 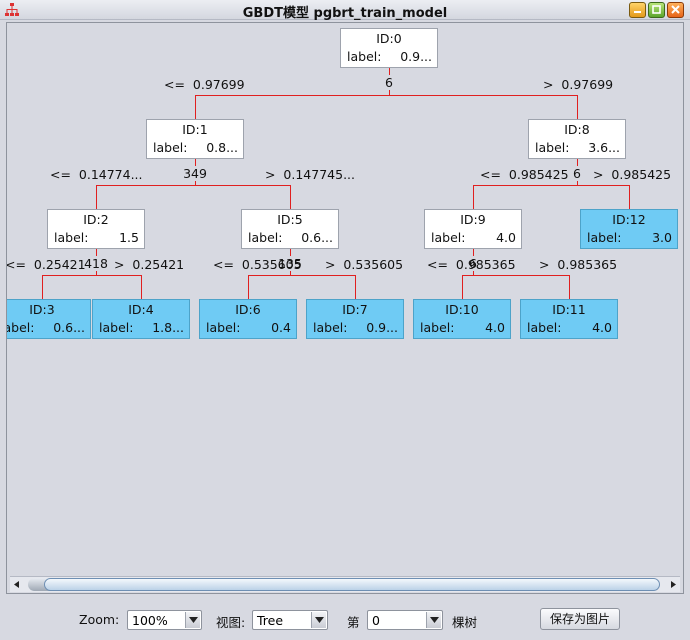 What do you see at coordinates (204, 84) in the screenshot?
I see `split-condition-label: <= 0.97699` at bounding box center [204, 84].